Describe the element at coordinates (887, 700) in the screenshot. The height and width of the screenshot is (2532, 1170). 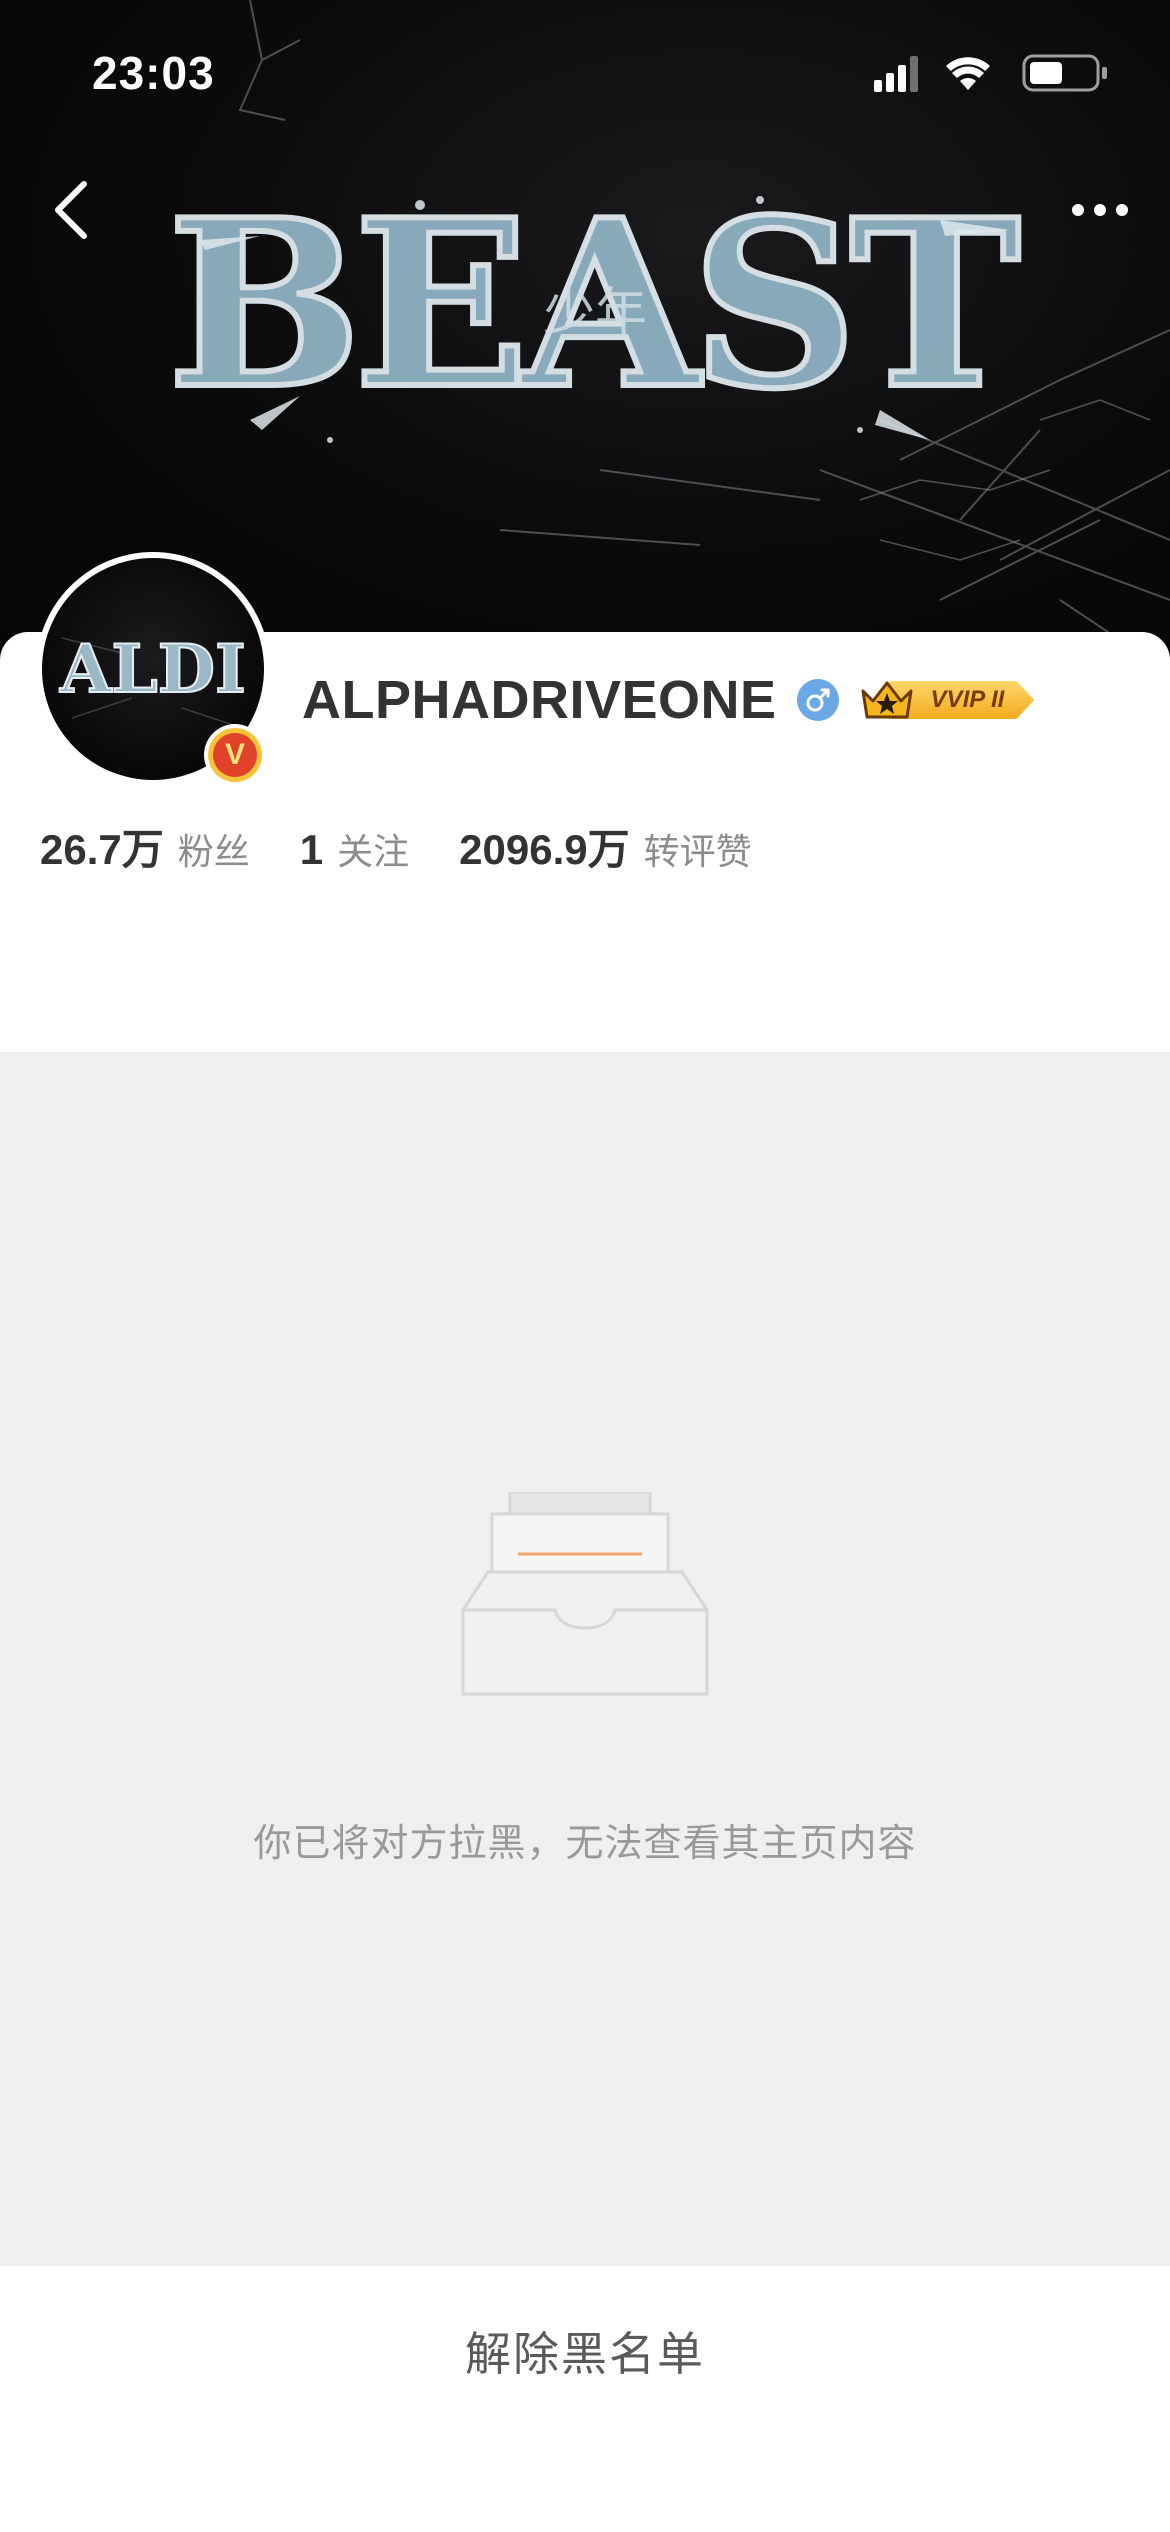
I see `crown-icon` at that location.